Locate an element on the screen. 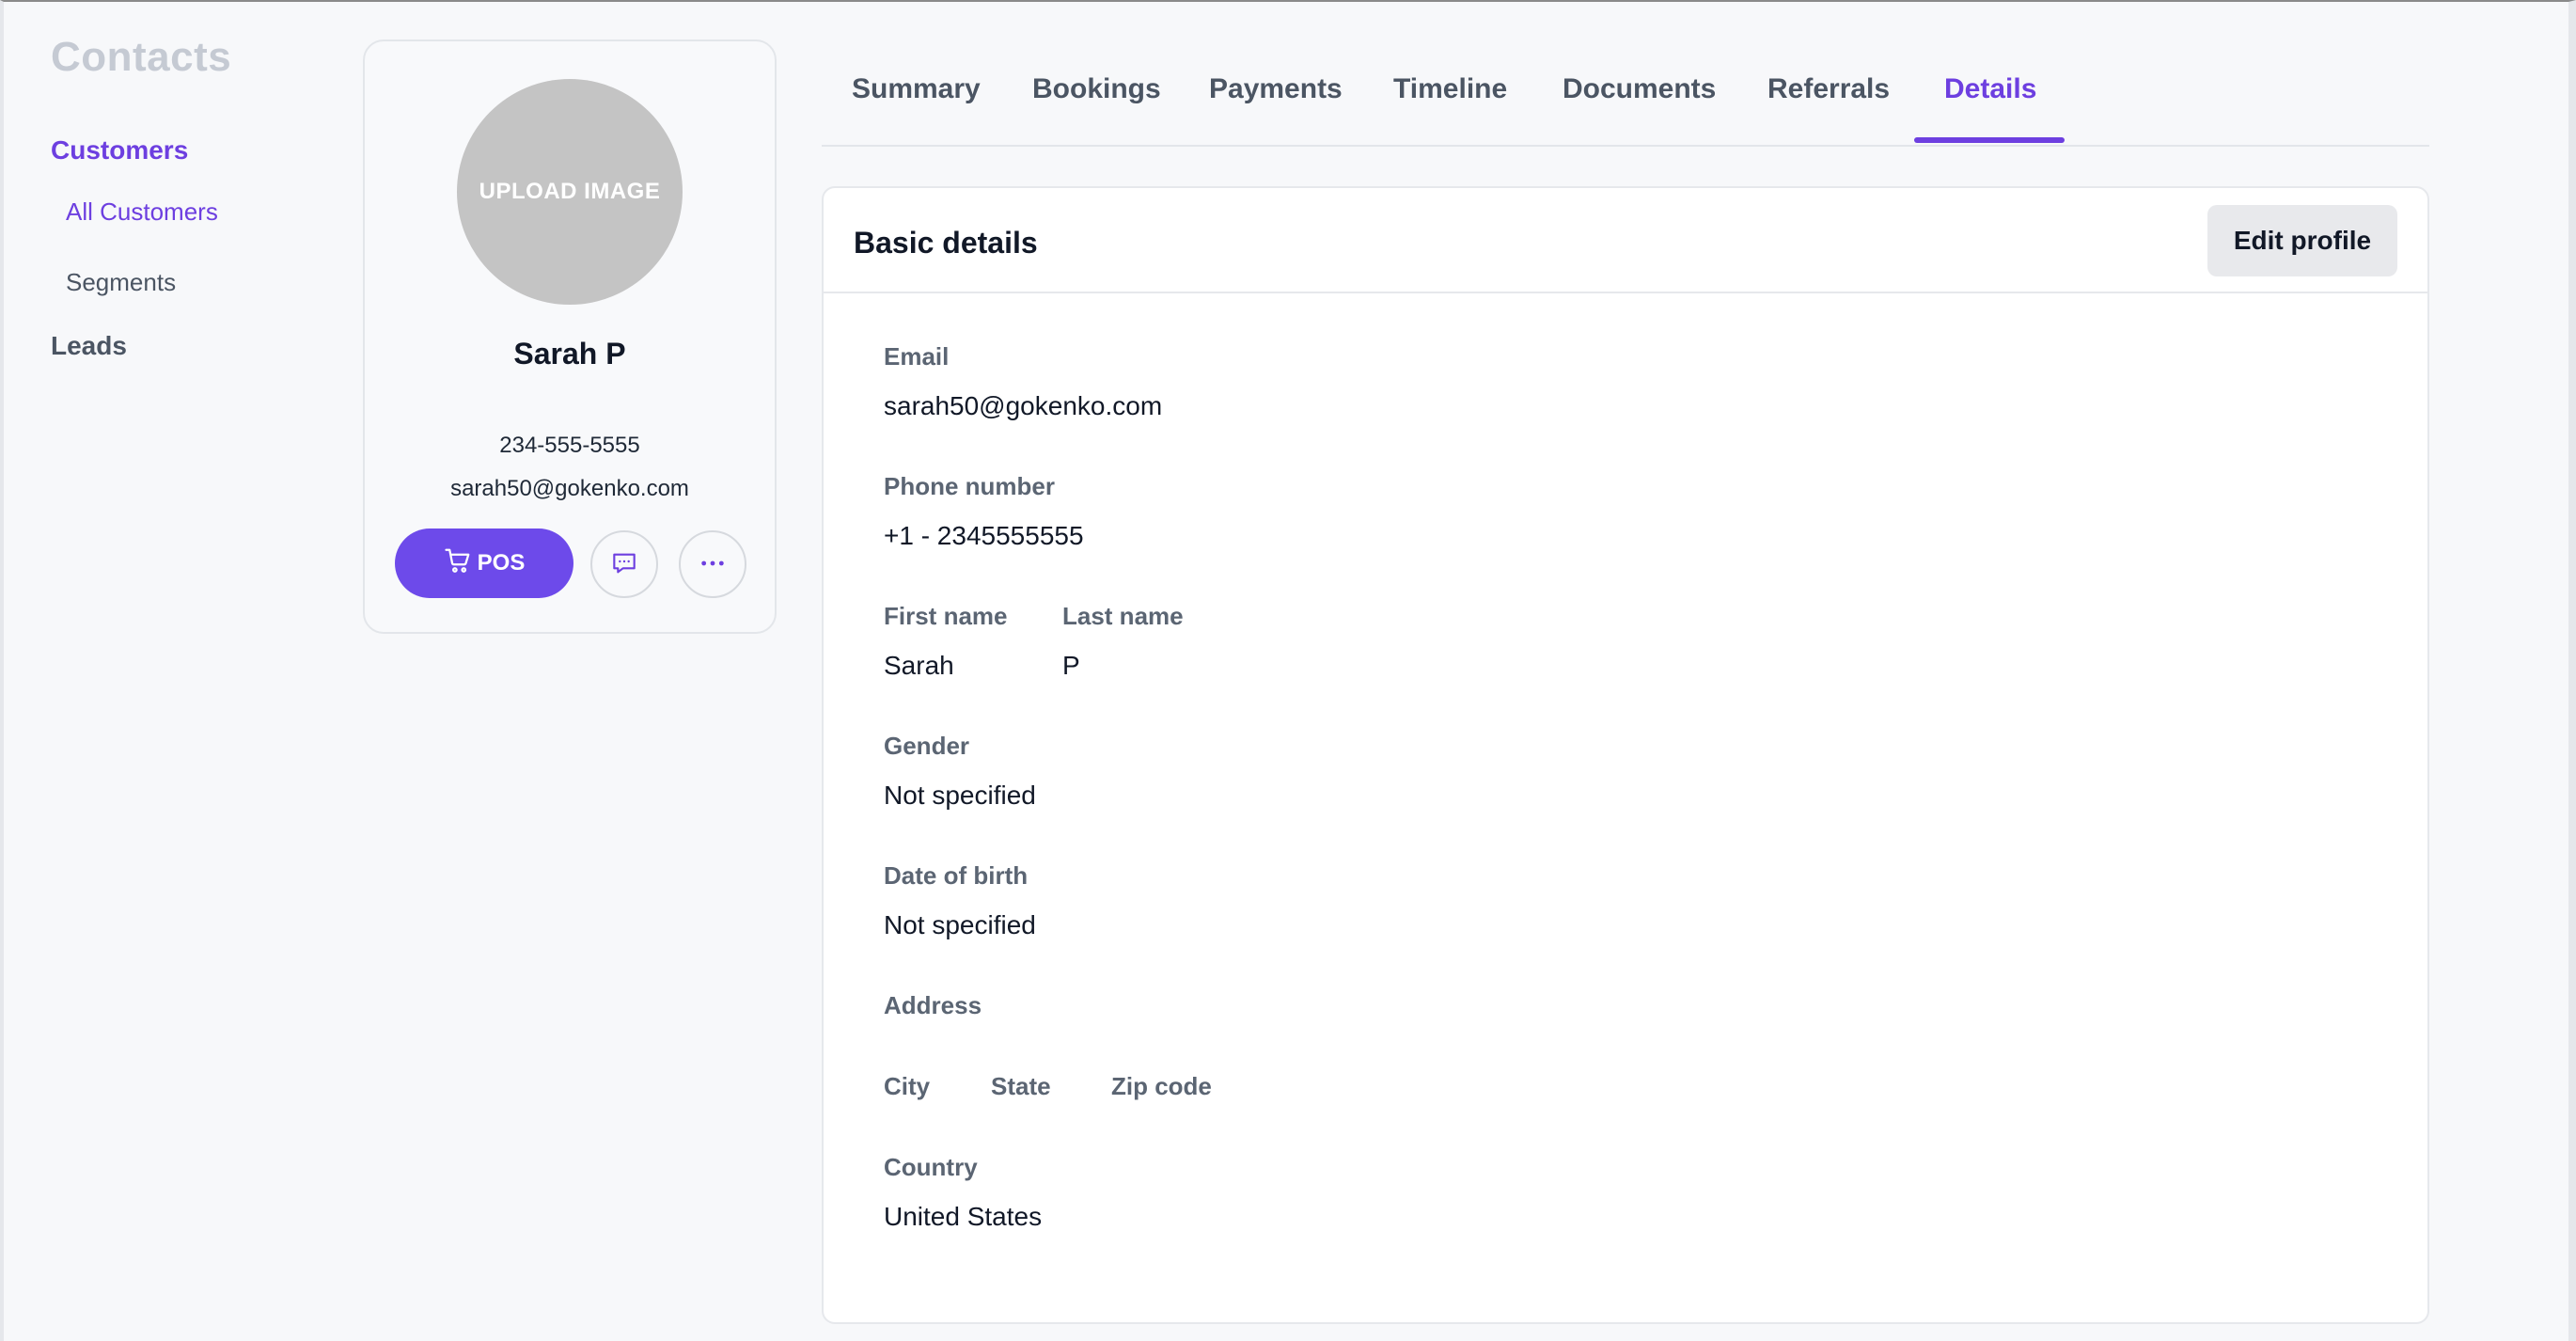 This screenshot has height=1341, width=2576. sidebar-section-leads: Leads is located at coordinates (192, 346).